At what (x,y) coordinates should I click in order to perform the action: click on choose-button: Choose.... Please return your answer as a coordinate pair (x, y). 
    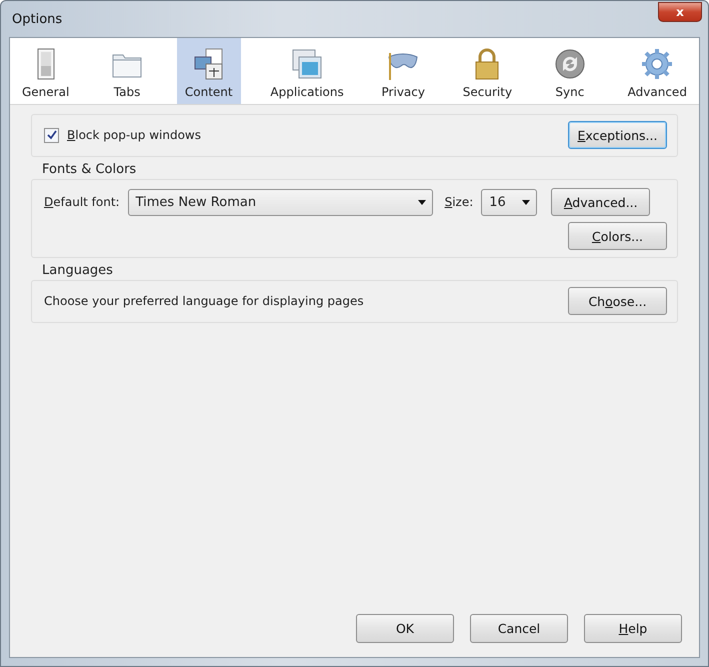
    Looking at the image, I should click on (617, 301).